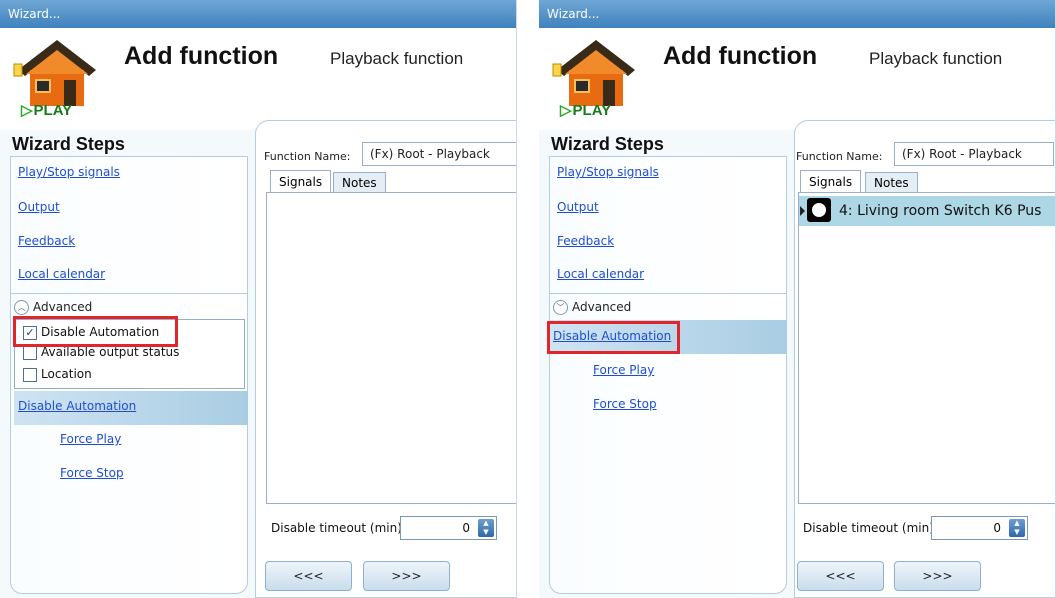 The image size is (1056, 598). I want to click on signal-row: 4: Living room Switch K6 Pus, so click(927, 211).